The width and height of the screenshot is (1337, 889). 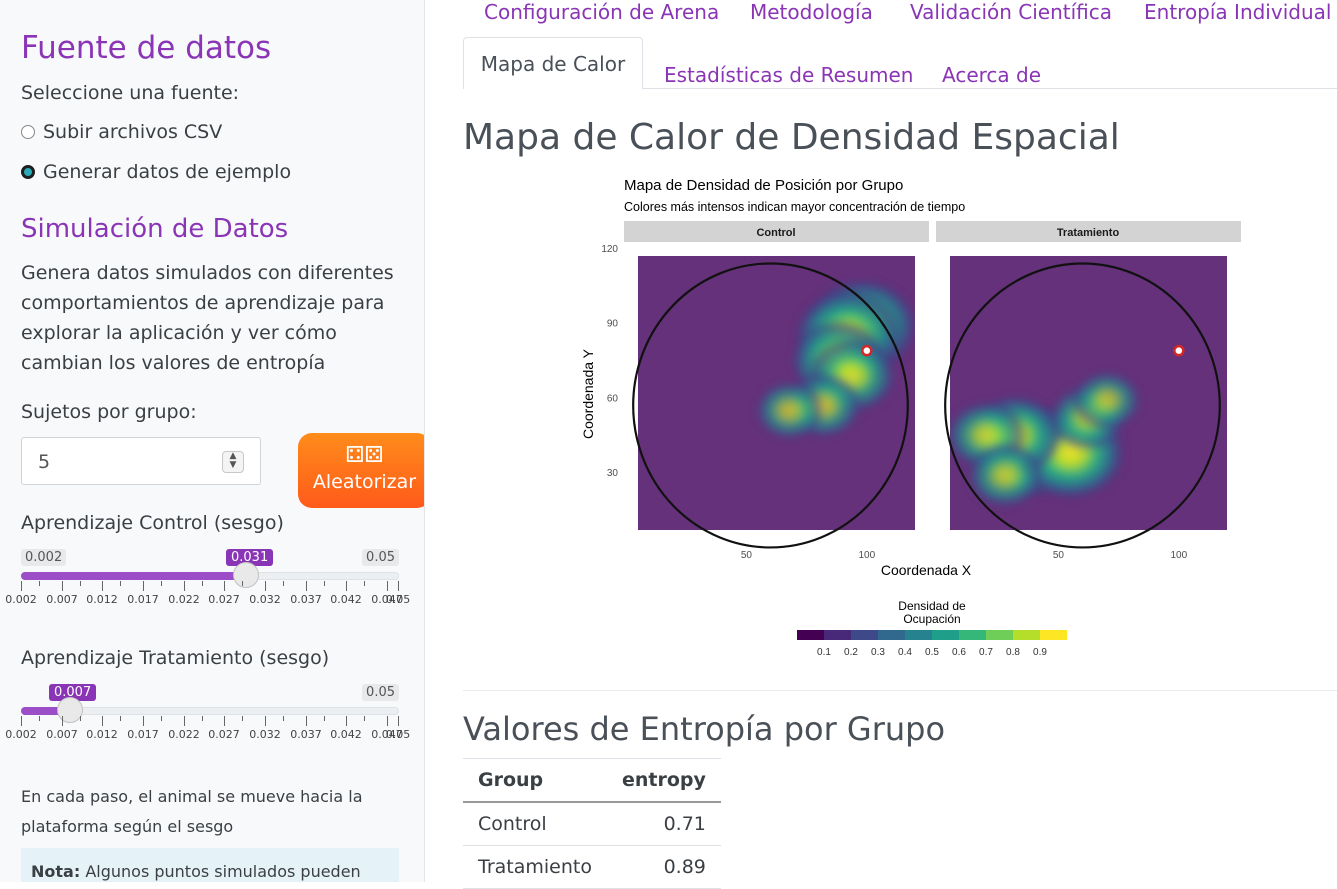 I want to click on column-header-group: Group, so click(x=535, y=780).